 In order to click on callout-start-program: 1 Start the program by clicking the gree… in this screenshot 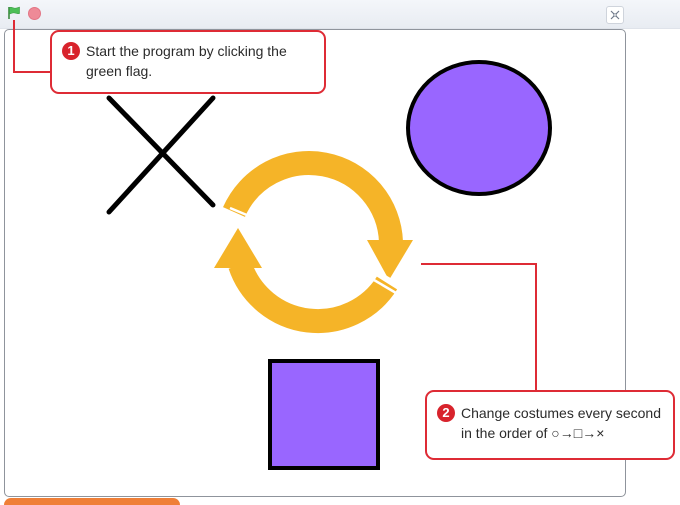, I will do `click(188, 62)`.